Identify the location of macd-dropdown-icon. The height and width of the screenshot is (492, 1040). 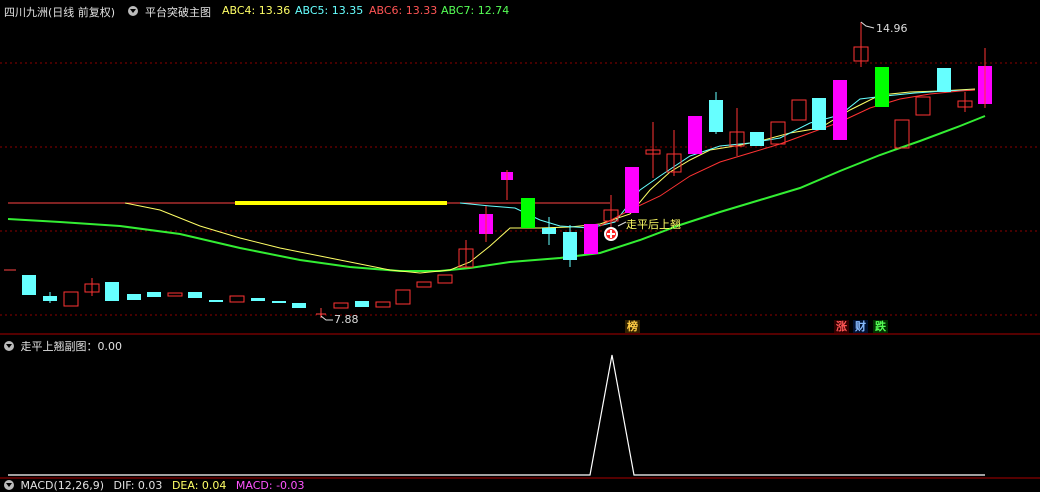
(9, 485).